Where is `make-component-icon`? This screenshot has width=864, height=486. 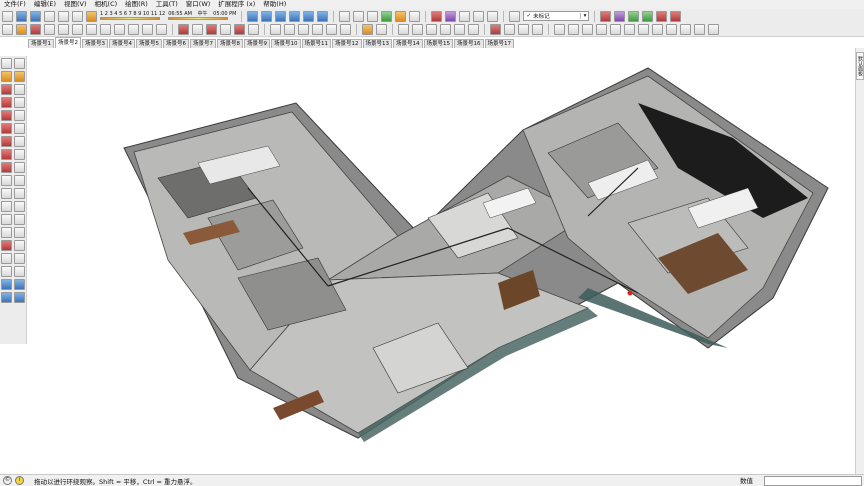
make-component-icon is located at coordinates (19, 63).